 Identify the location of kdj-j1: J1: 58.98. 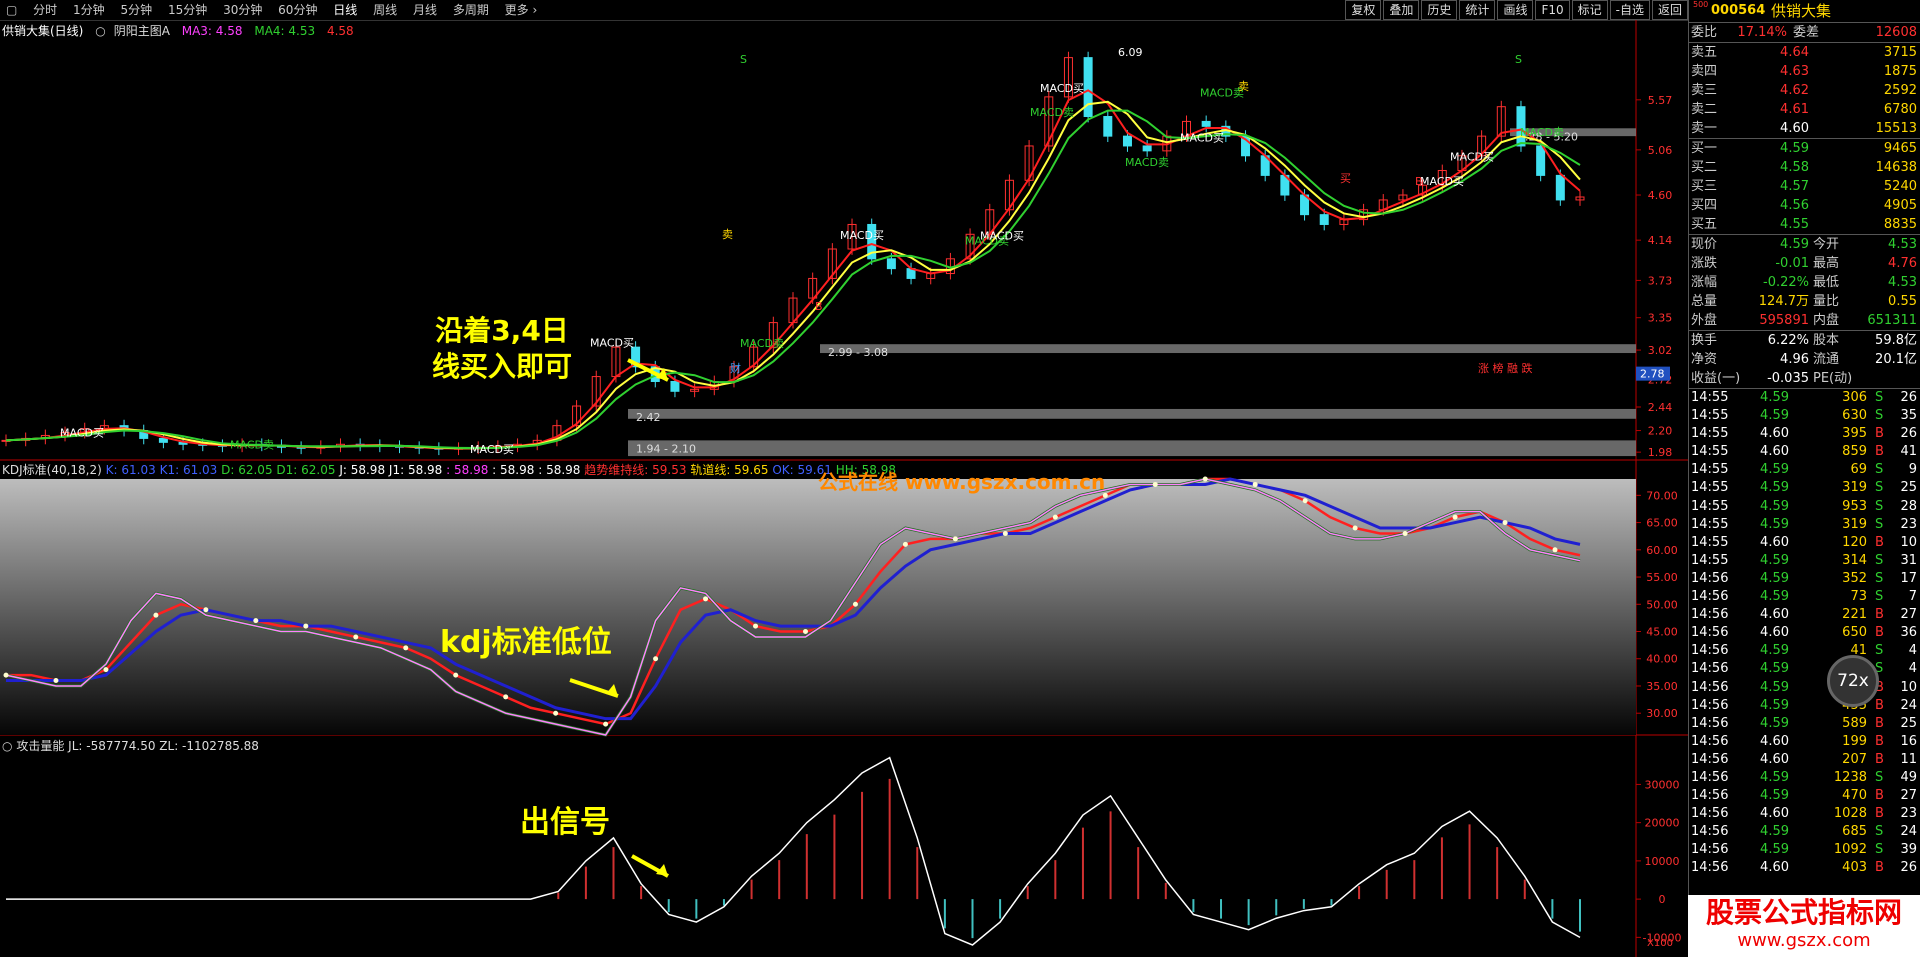
(415, 470).